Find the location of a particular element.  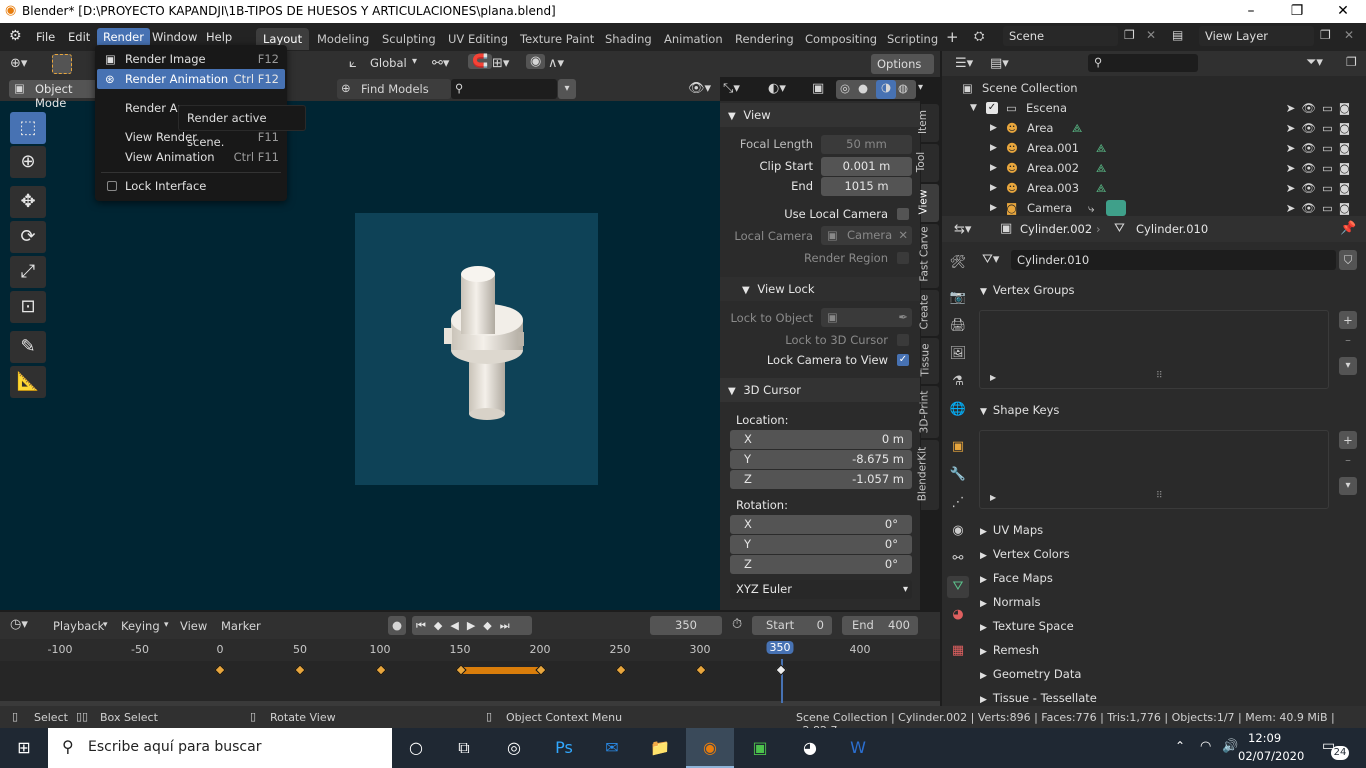

snap-icon: 🧲 is located at coordinates (480, 61).